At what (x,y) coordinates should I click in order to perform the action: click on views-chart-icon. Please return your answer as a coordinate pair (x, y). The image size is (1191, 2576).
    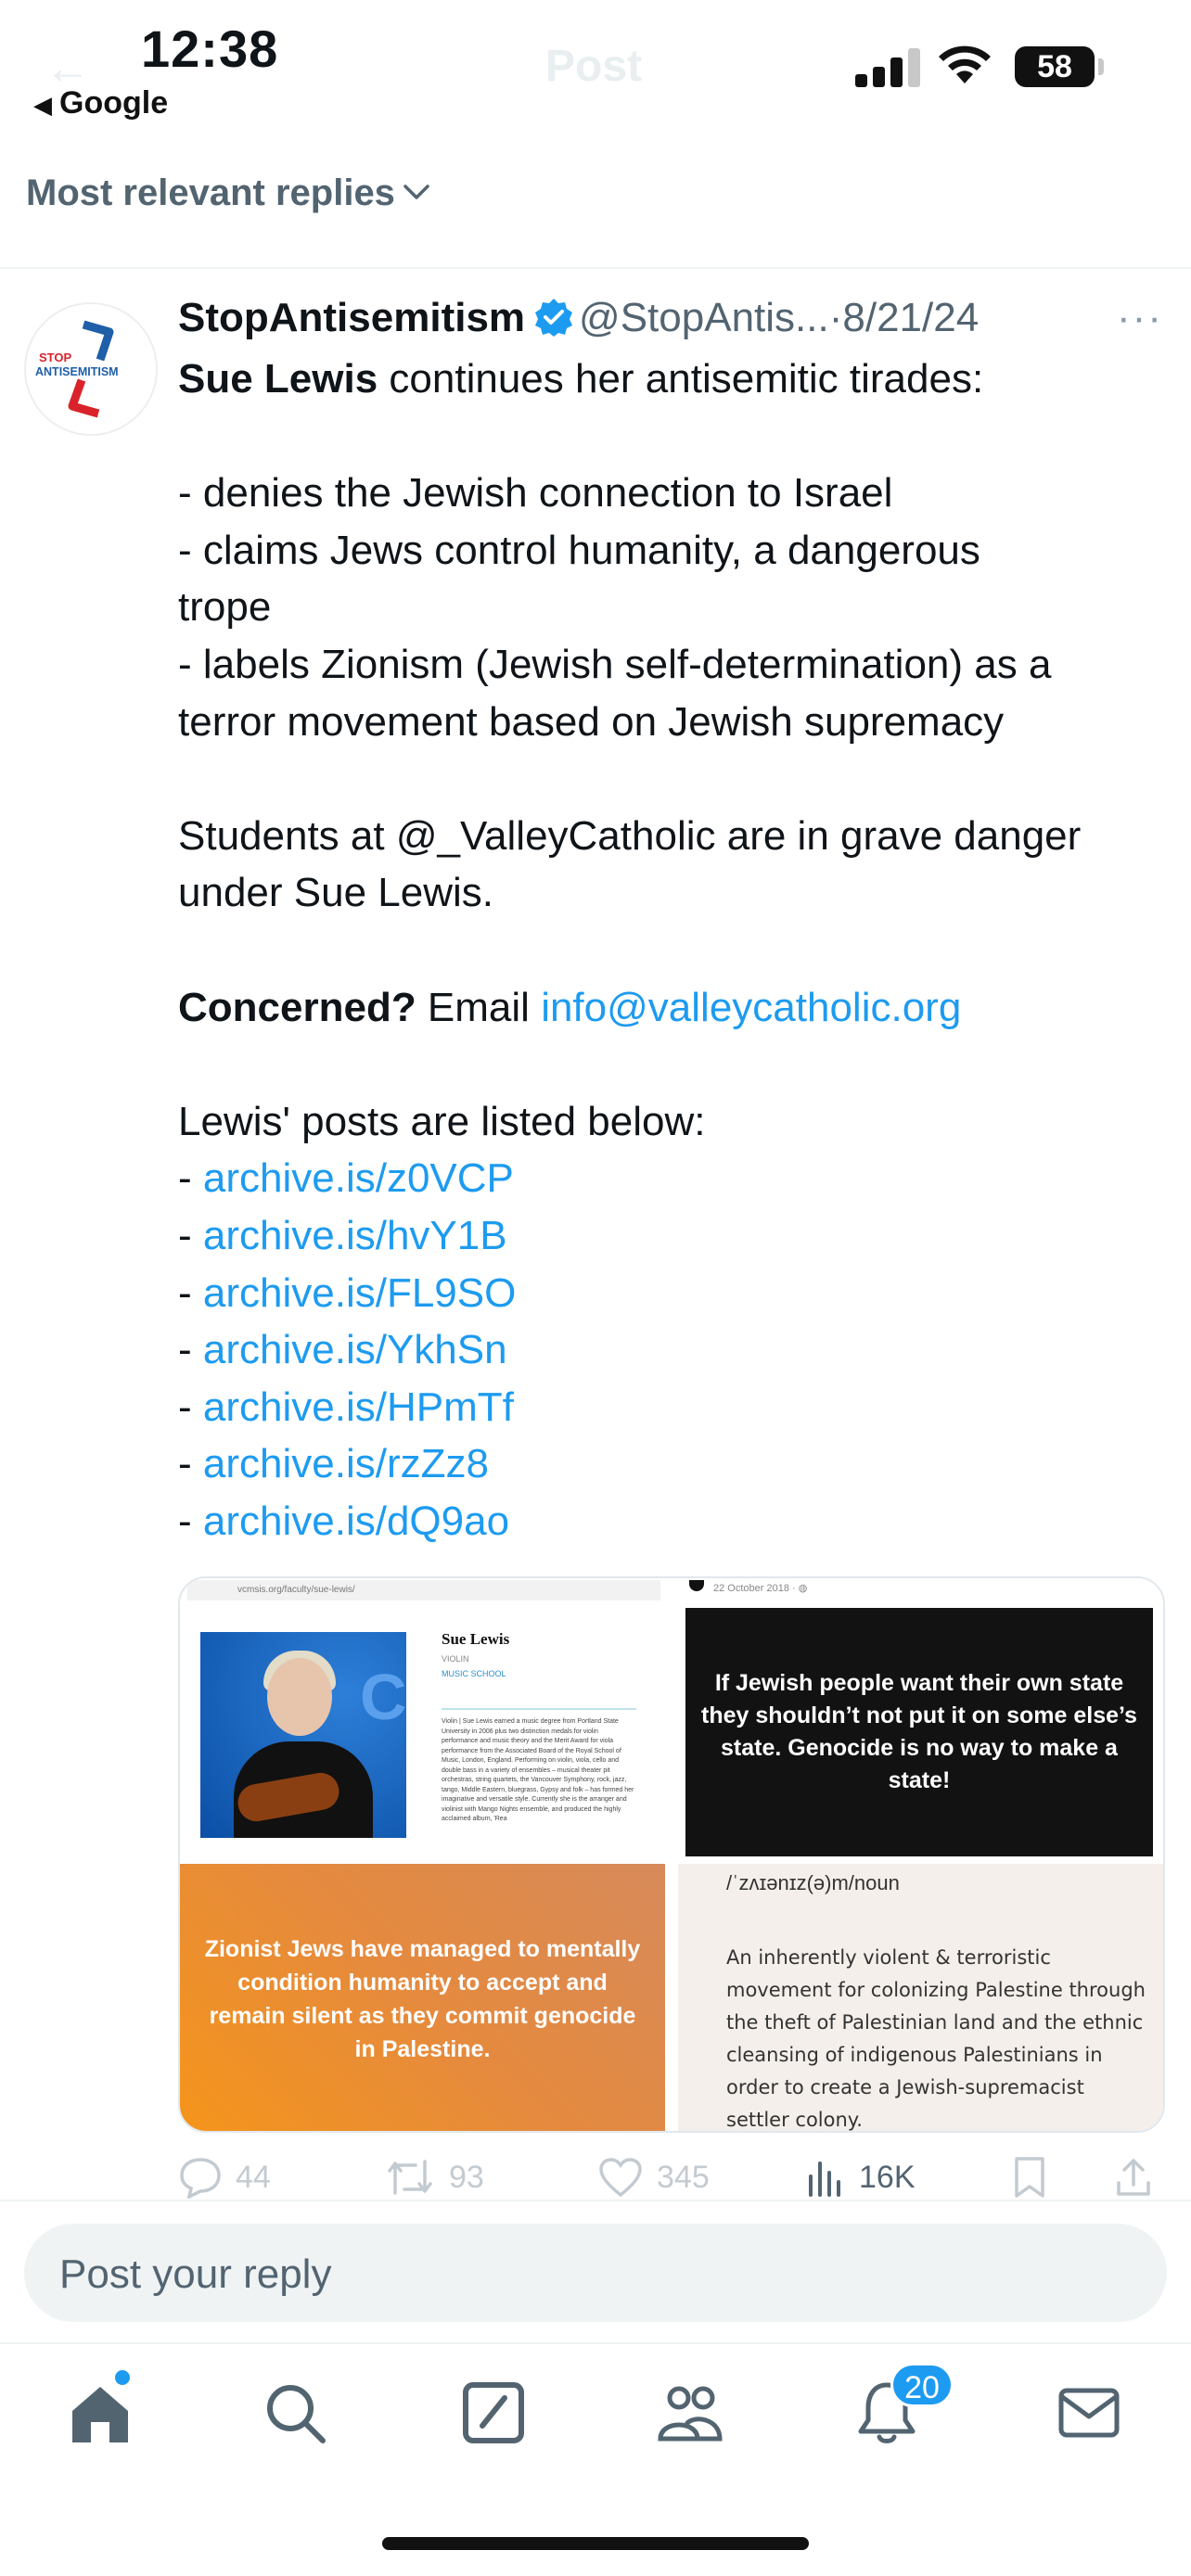
    Looking at the image, I should click on (824, 2179).